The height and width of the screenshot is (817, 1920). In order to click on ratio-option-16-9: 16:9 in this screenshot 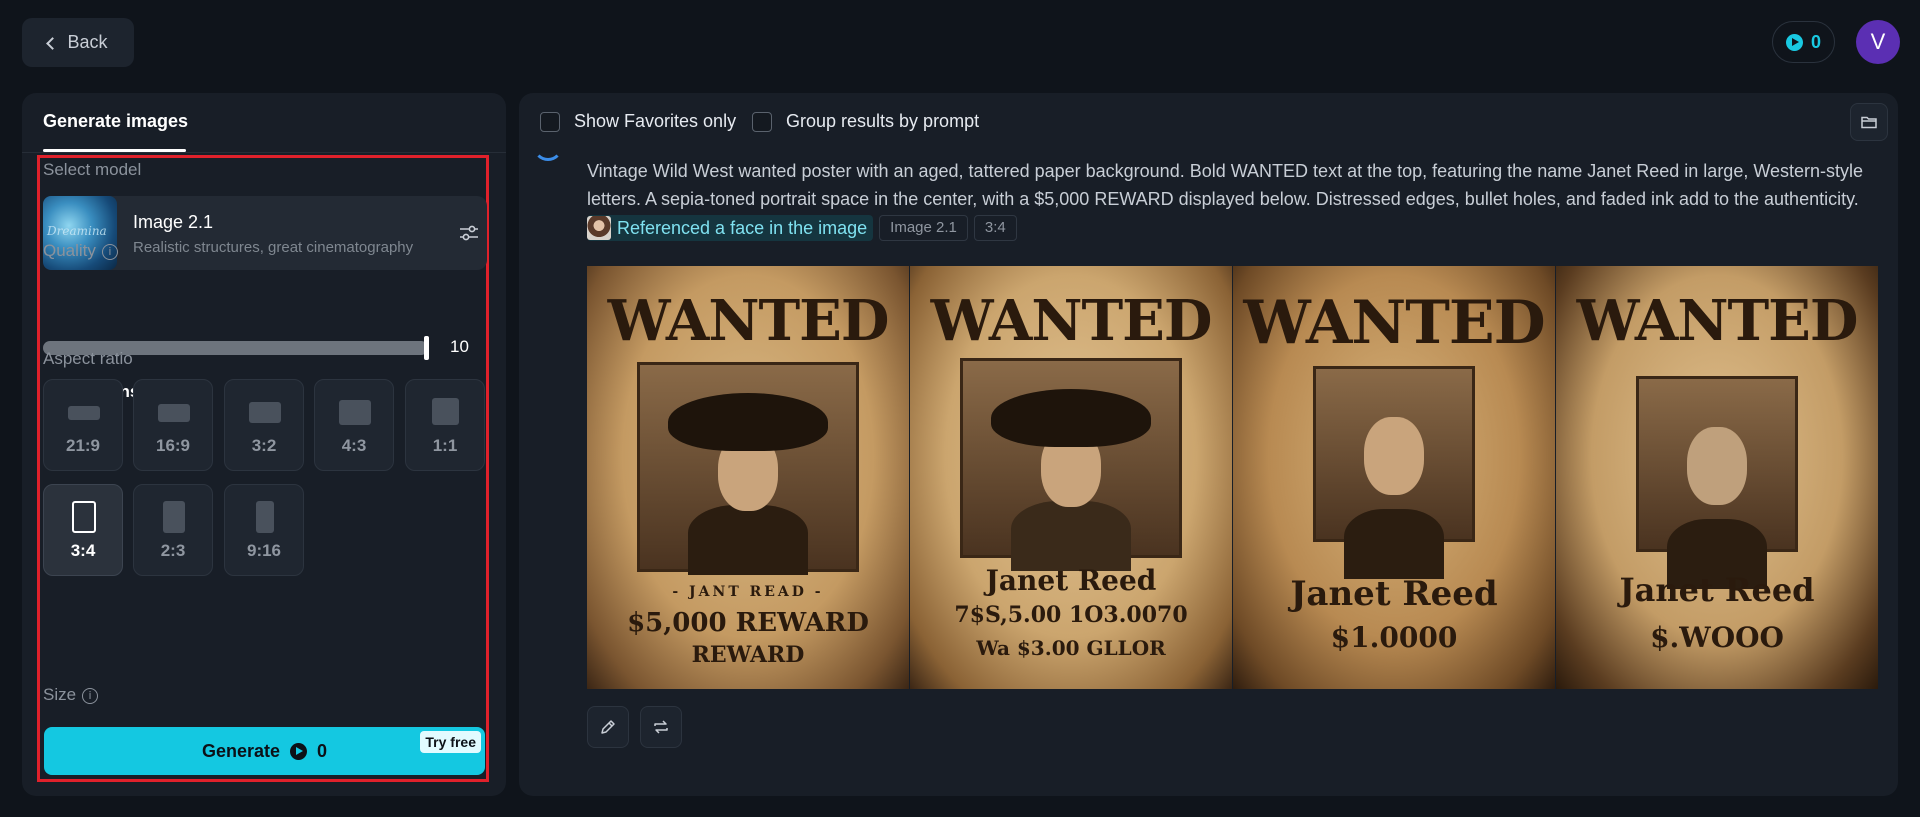, I will do `click(173, 425)`.